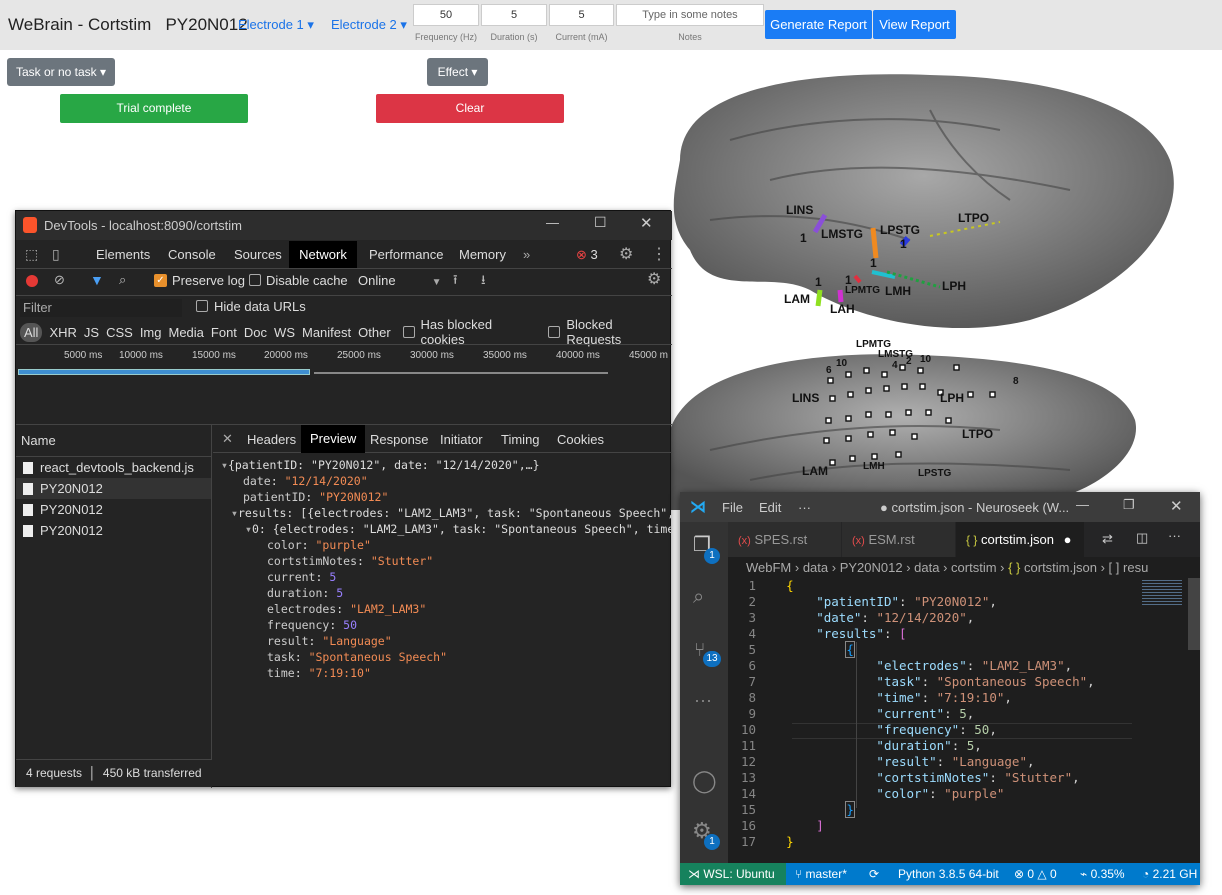 Image resolution: width=1222 pixels, height=895 pixels. I want to click on settings-gear-icon: ⚙, so click(626, 254).